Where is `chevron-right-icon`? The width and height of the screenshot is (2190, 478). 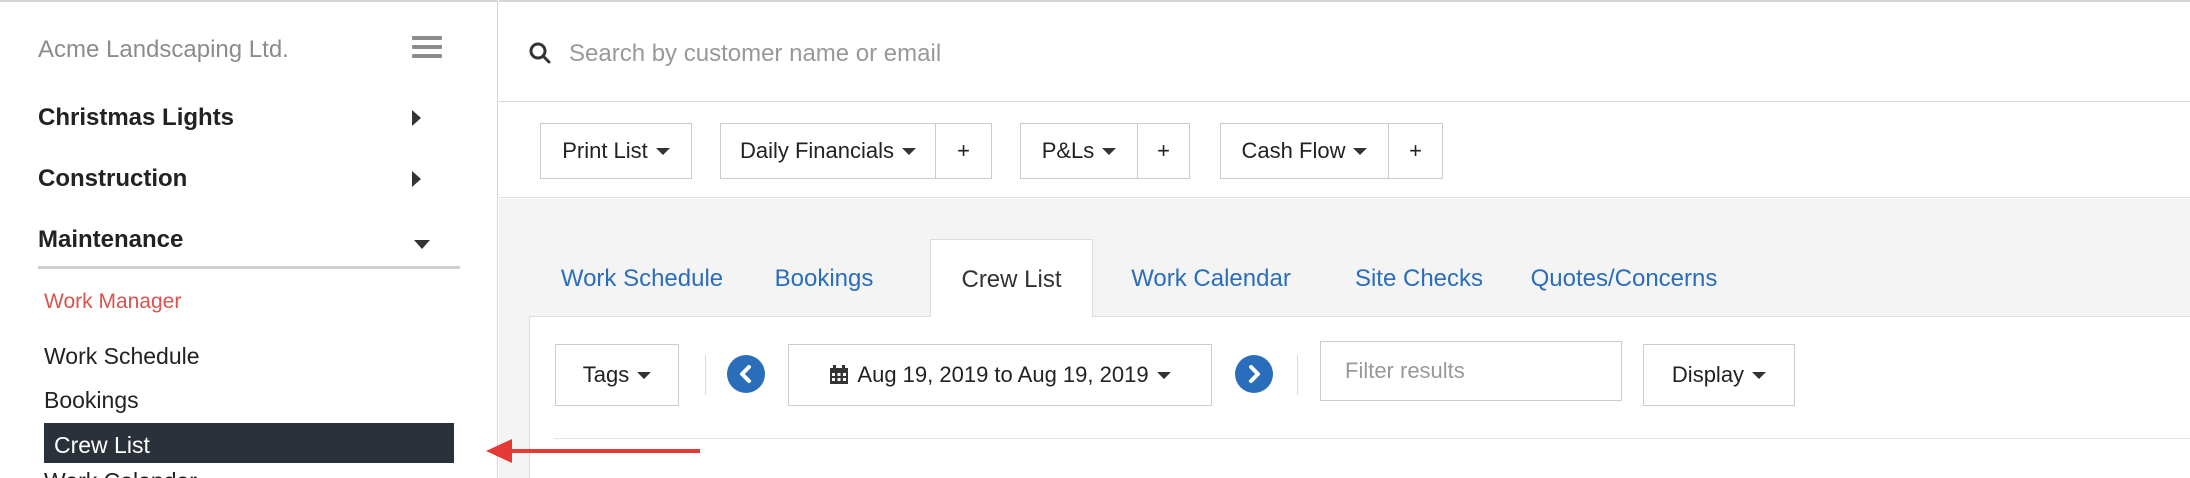
chevron-right-icon is located at coordinates (1254, 374).